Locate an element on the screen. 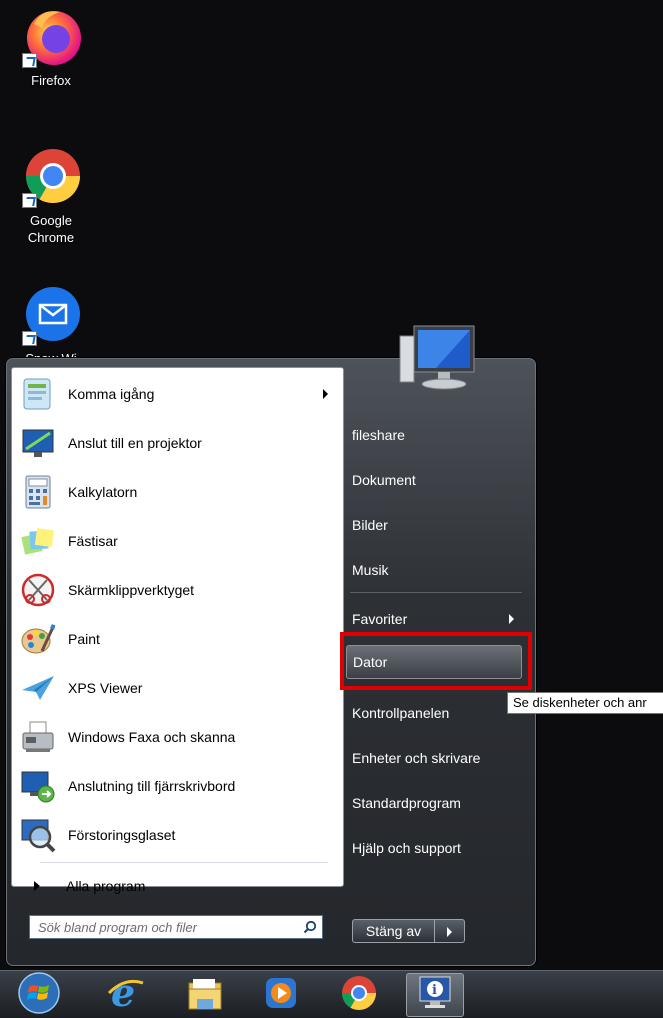  right-item-fileshare: fileshare is located at coordinates (434, 435).